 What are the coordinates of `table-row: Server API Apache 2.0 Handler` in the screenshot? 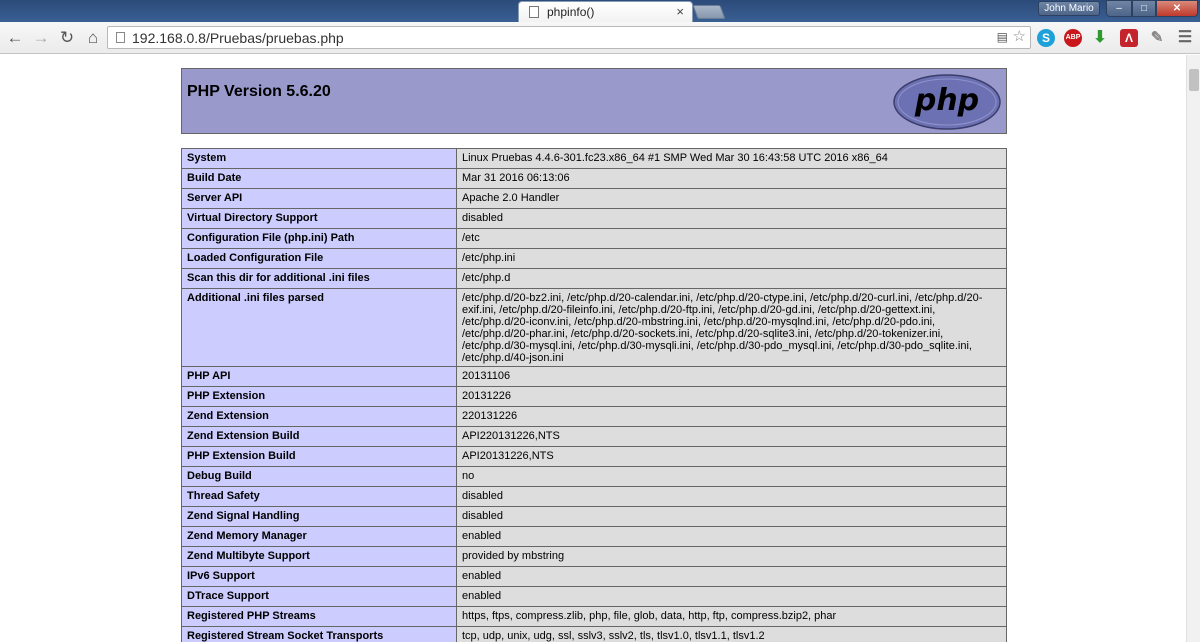 It's located at (594, 198).